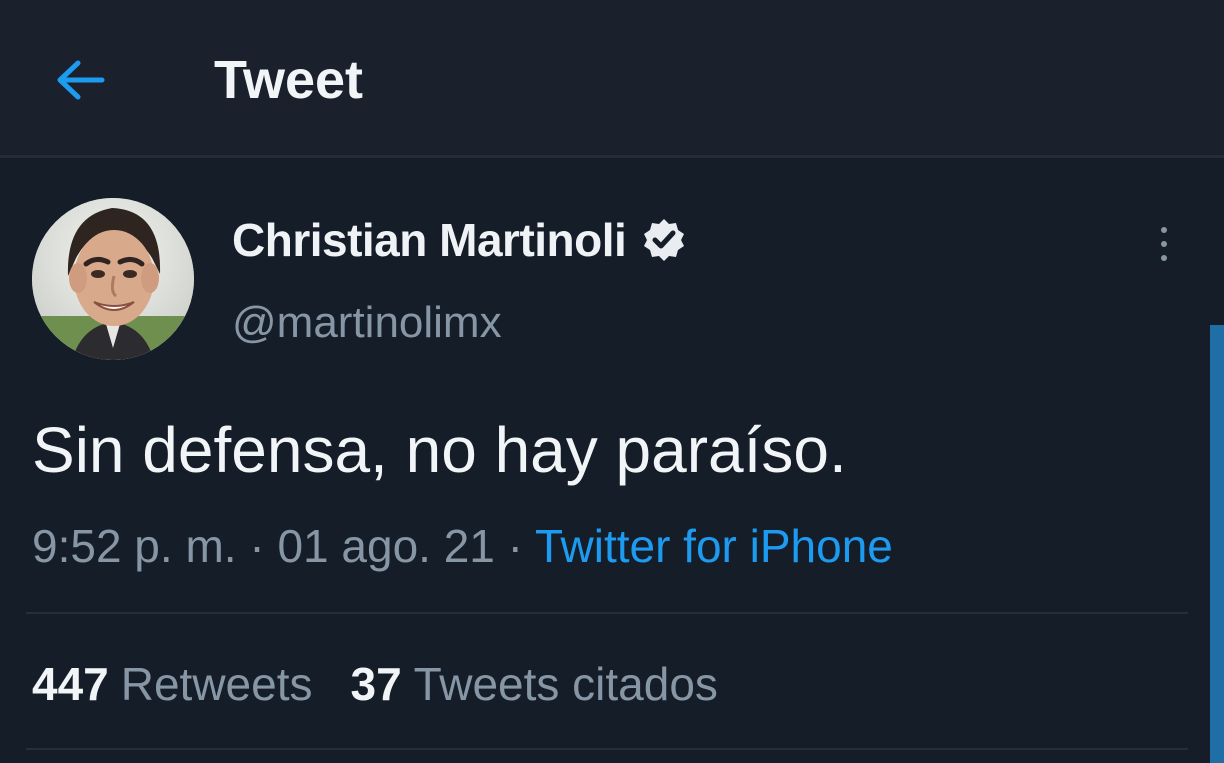 Image resolution: width=1224 pixels, height=763 pixels. I want to click on author-name: Christian Martinoli, so click(429, 240).